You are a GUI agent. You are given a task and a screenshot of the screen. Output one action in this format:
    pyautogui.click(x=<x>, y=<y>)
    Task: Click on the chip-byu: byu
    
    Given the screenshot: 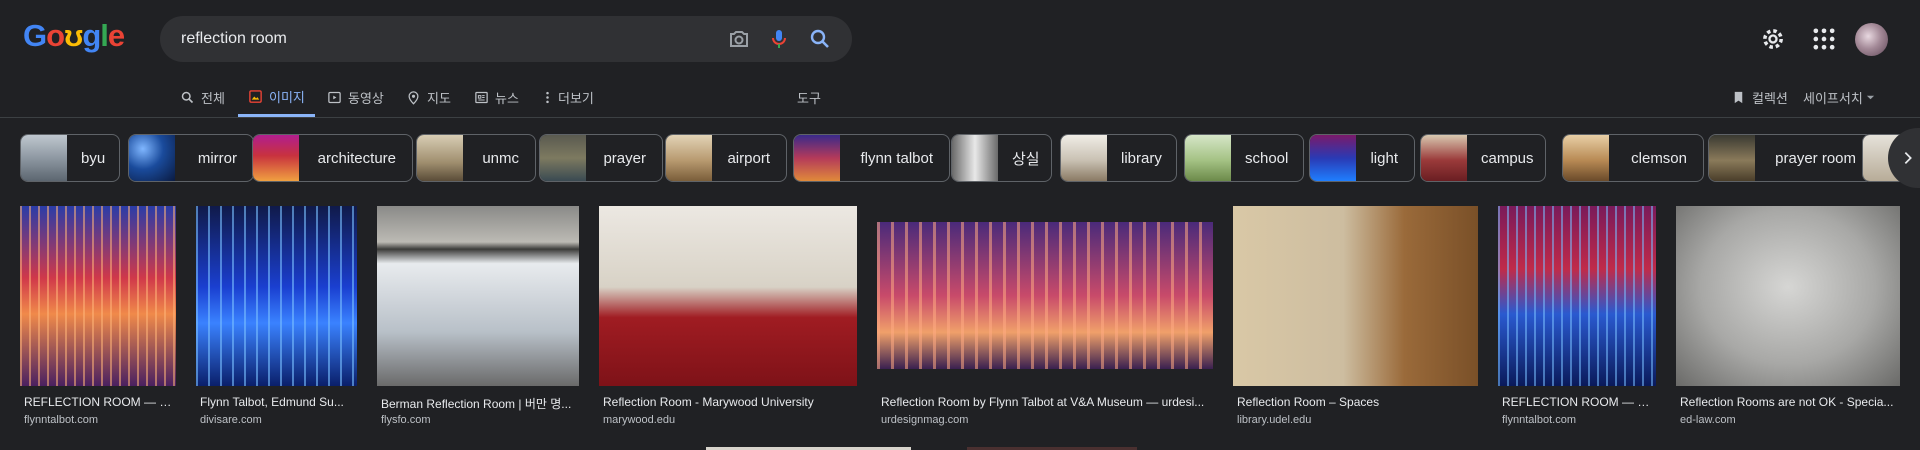 What is the action you would take?
    pyautogui.click(x=70, y=158)
    